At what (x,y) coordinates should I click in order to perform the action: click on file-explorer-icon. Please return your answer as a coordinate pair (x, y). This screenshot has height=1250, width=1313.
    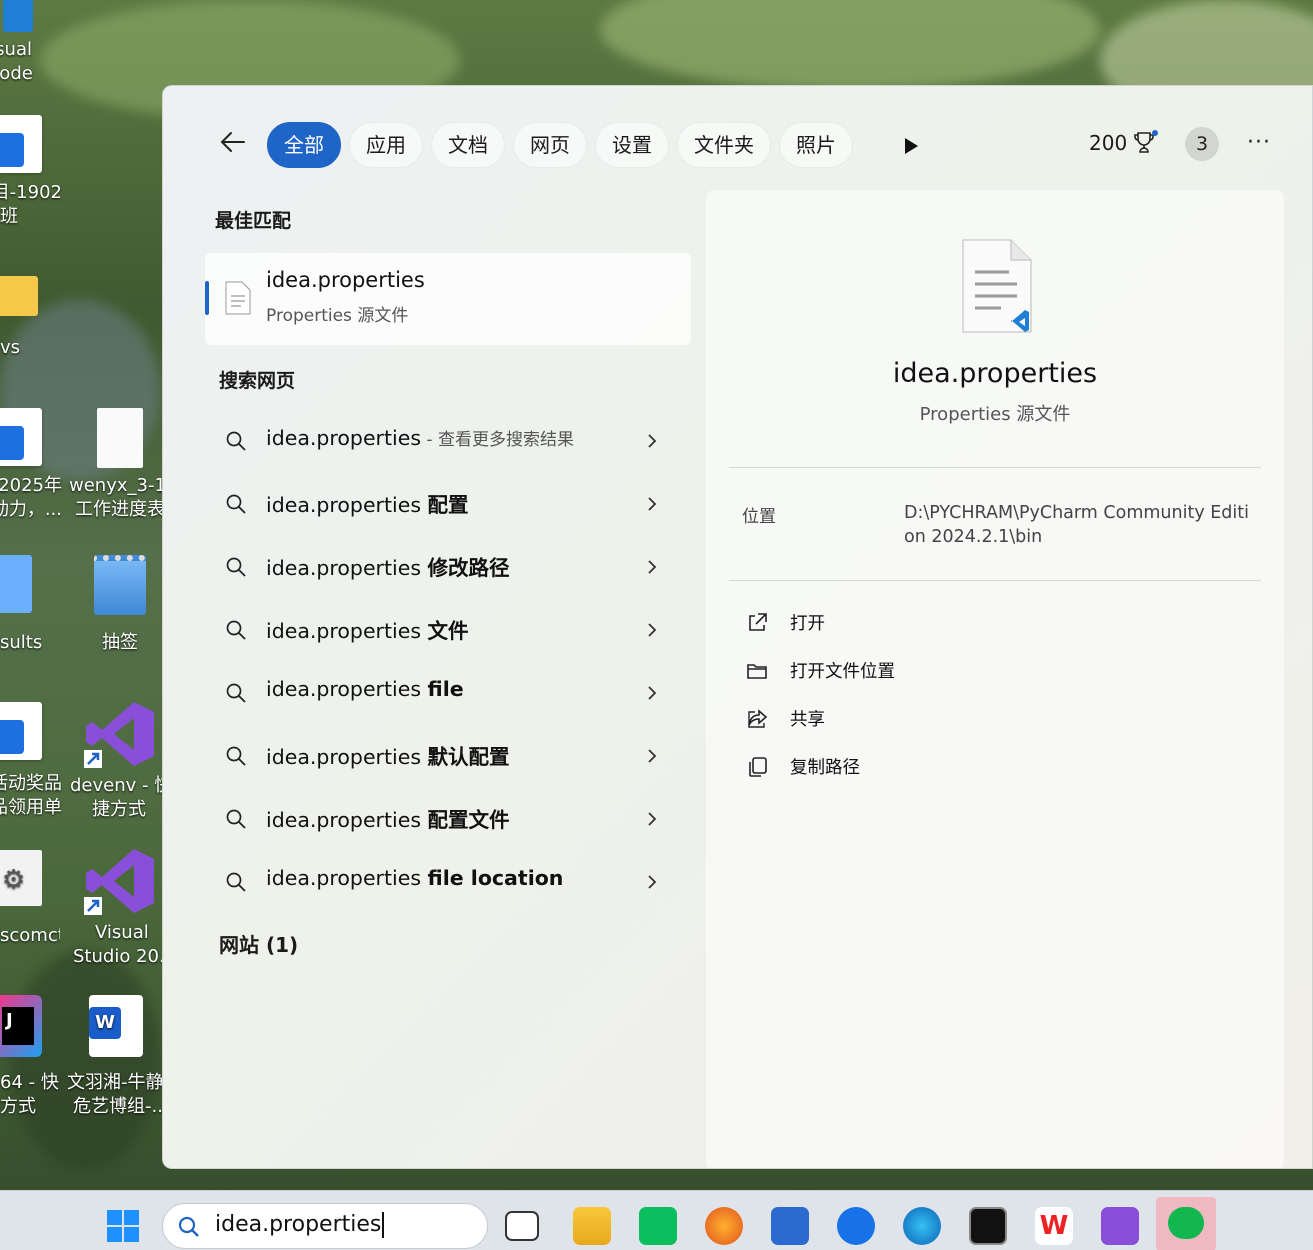
    Looking at the image, I should click on (592, 1226).